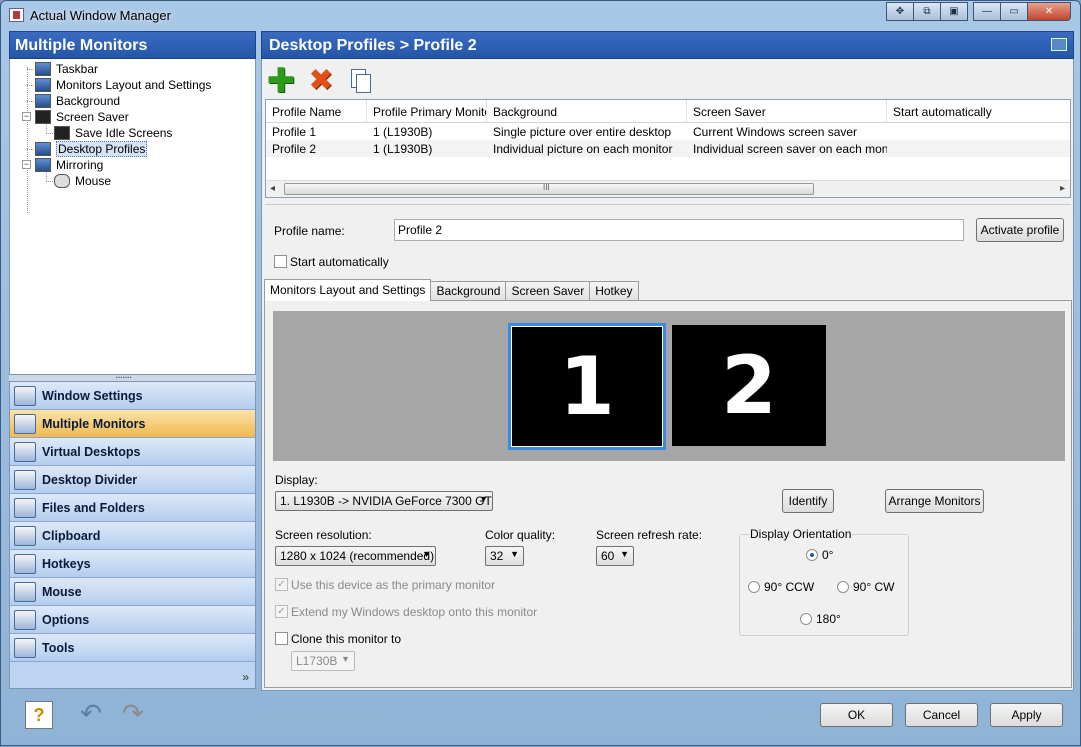 The width and height of the screenshot is (1081, 747). What do you see at coordinates (16, 15) in the screenshot?
I see `app-logo-icon` at bounding box center [16, 15].